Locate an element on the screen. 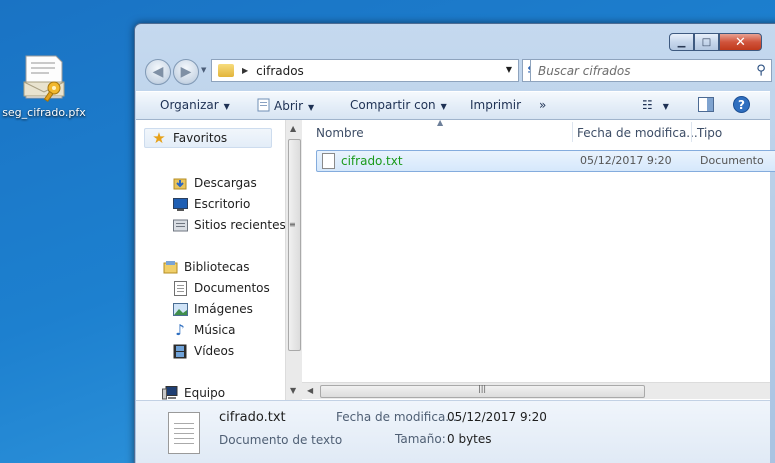  search-box: ⚲ is located at coordinates (651, 70).